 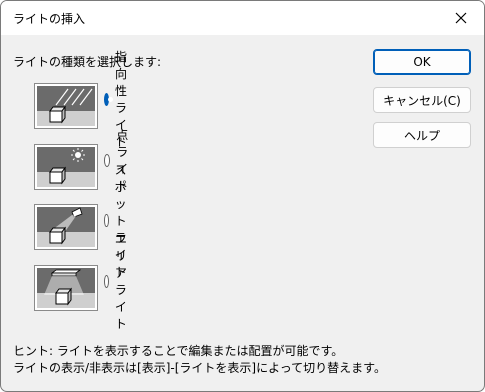 What do you see at coordinates (422, 100) in the screenshot?
I see `cancel-button: キャンセル(C)` at bounding box center [422, 100].